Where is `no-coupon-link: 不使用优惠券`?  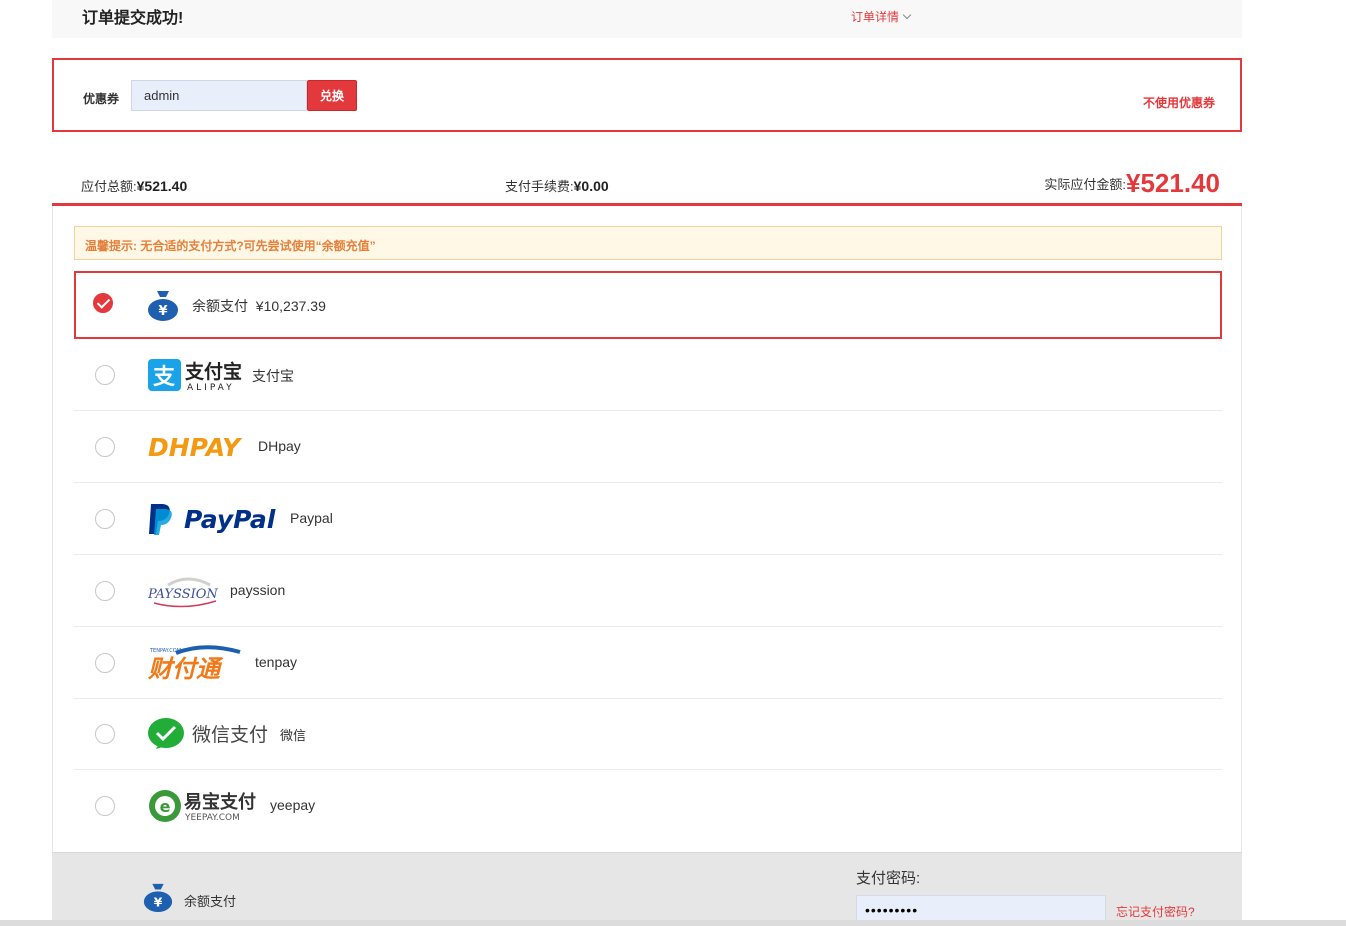 no-coupon-link: 不使用优惠券 is located at coordinates (1179, 102).